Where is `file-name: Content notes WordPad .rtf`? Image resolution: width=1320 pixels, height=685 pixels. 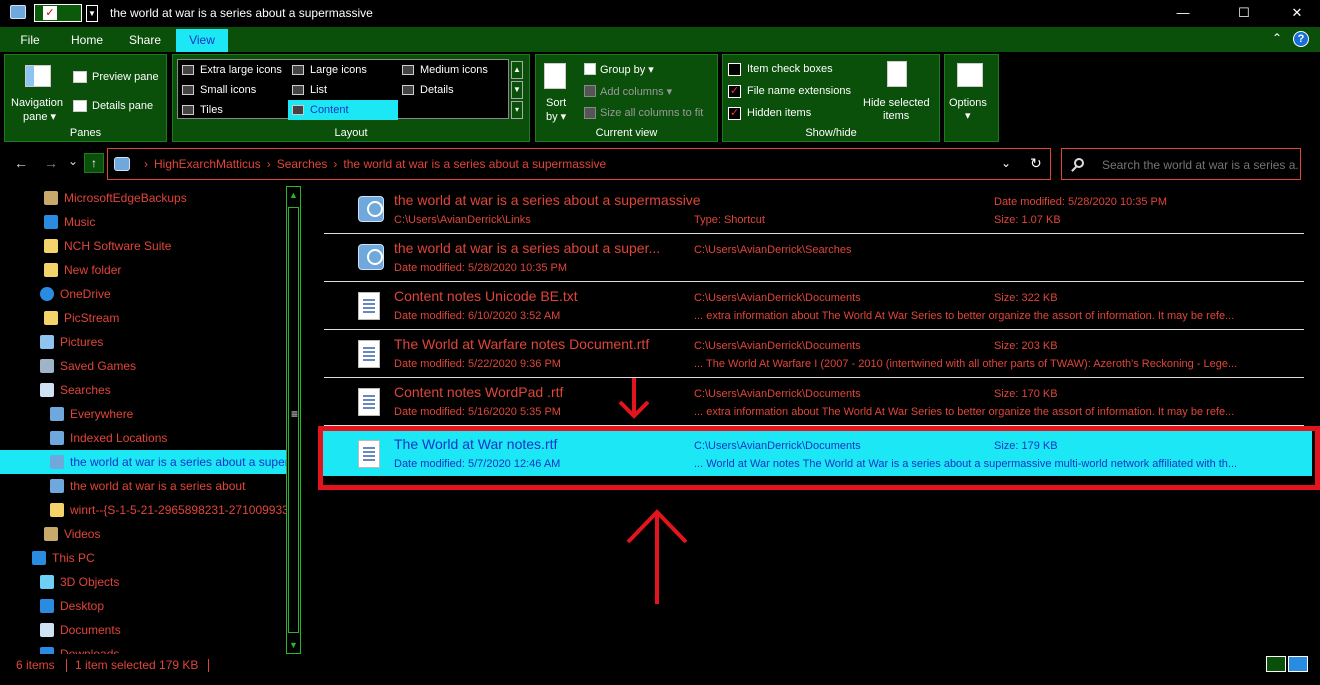 file-name: Content notes WordPad .rtf is located at coordinates (478, 392).